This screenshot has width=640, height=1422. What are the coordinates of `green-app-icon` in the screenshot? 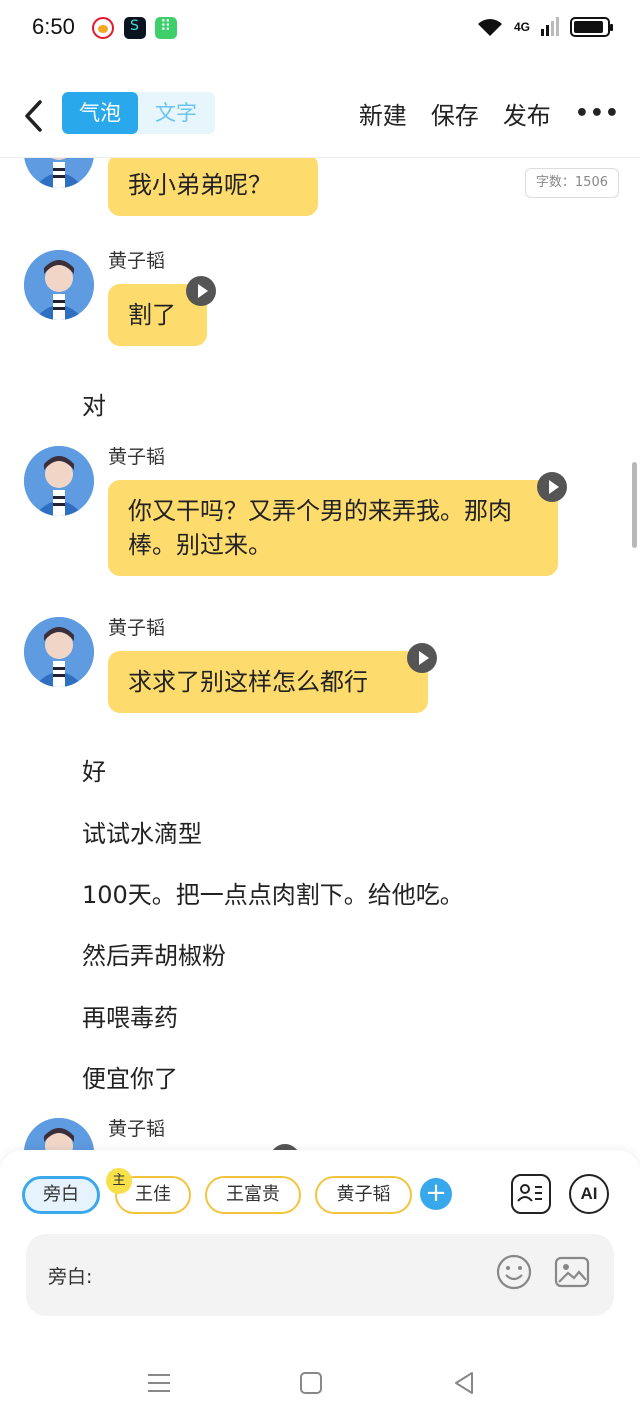 It's located at (166, 28).